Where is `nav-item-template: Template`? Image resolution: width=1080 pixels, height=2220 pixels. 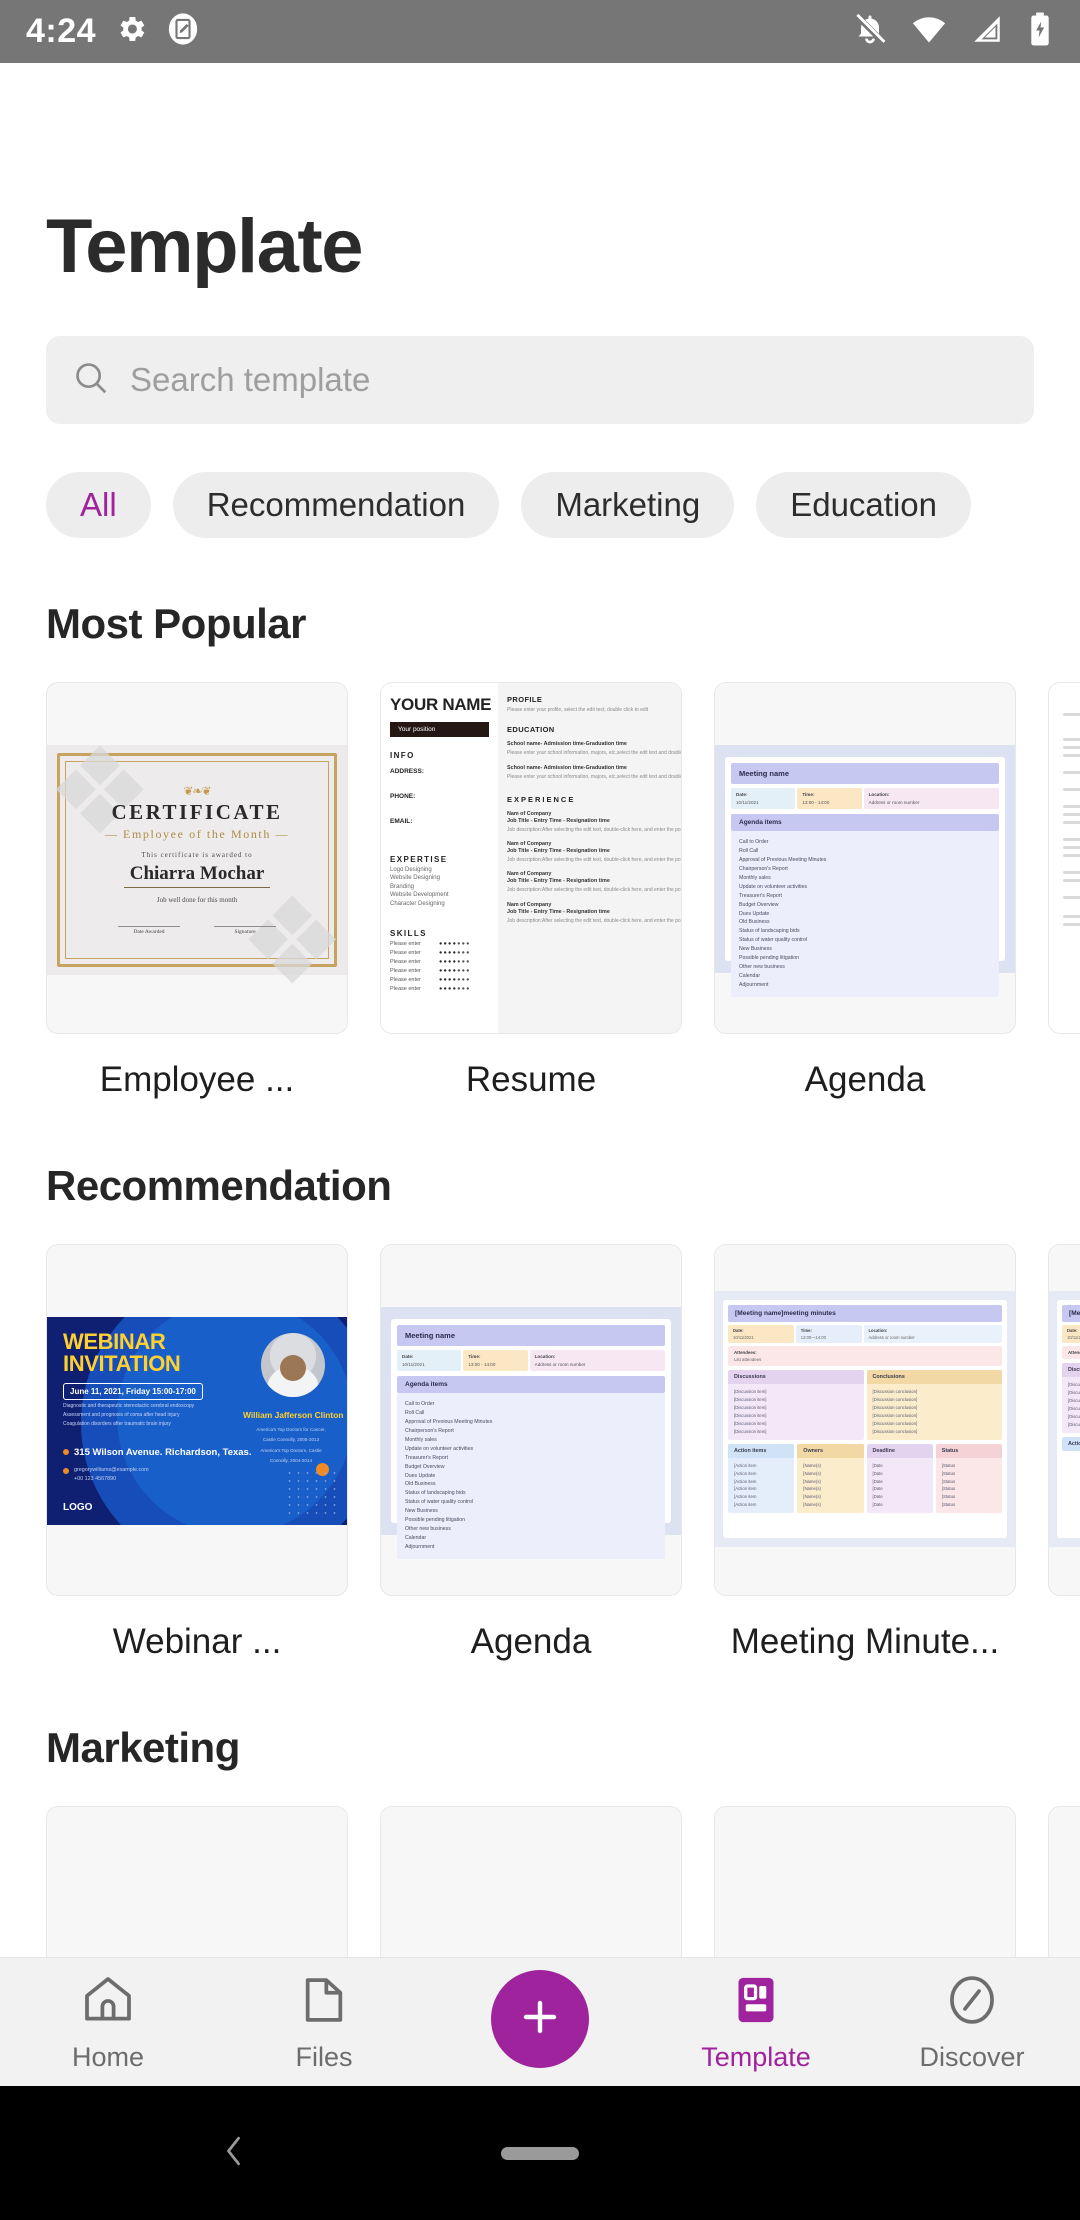
nav-item-template: Template is located at coordinates (756, 2022).